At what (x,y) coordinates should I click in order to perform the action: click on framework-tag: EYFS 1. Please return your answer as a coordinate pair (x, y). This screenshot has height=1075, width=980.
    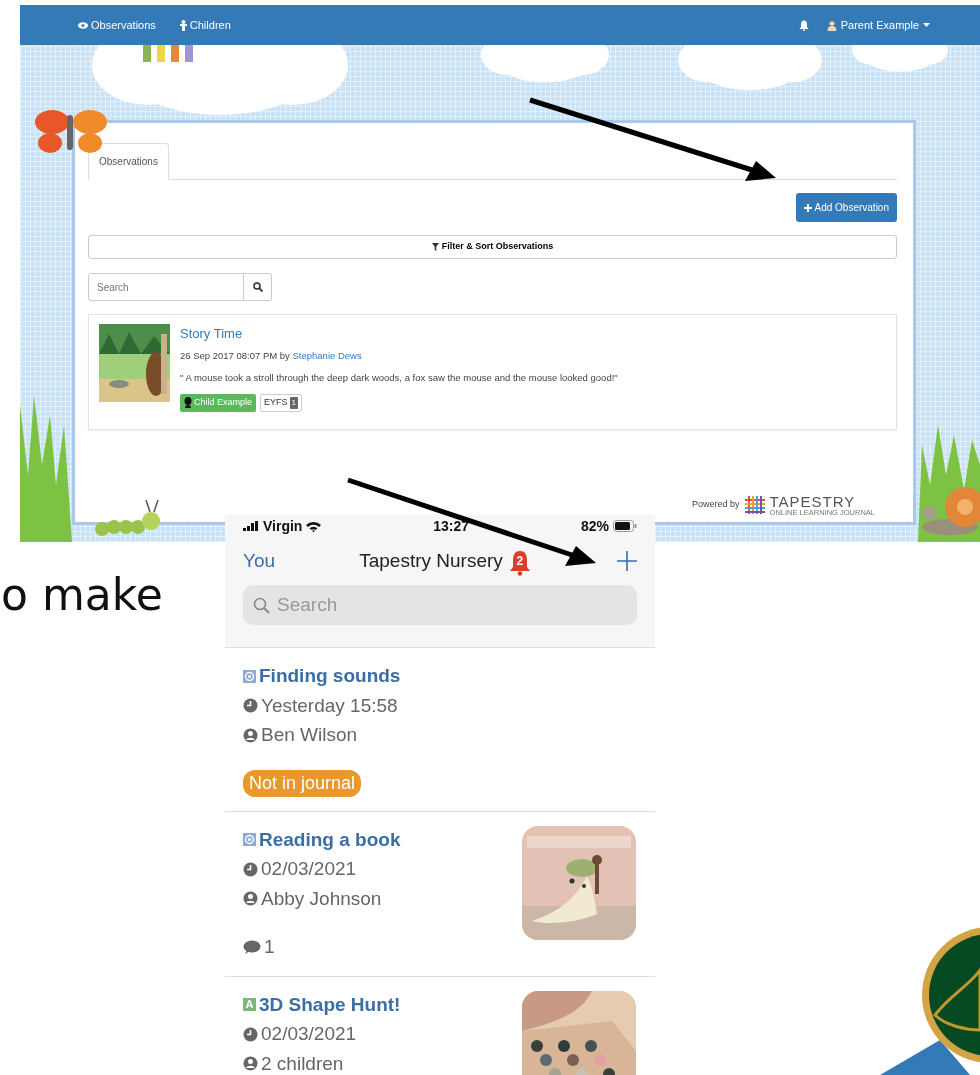
    Looking at the image, I should click on (281, 403).